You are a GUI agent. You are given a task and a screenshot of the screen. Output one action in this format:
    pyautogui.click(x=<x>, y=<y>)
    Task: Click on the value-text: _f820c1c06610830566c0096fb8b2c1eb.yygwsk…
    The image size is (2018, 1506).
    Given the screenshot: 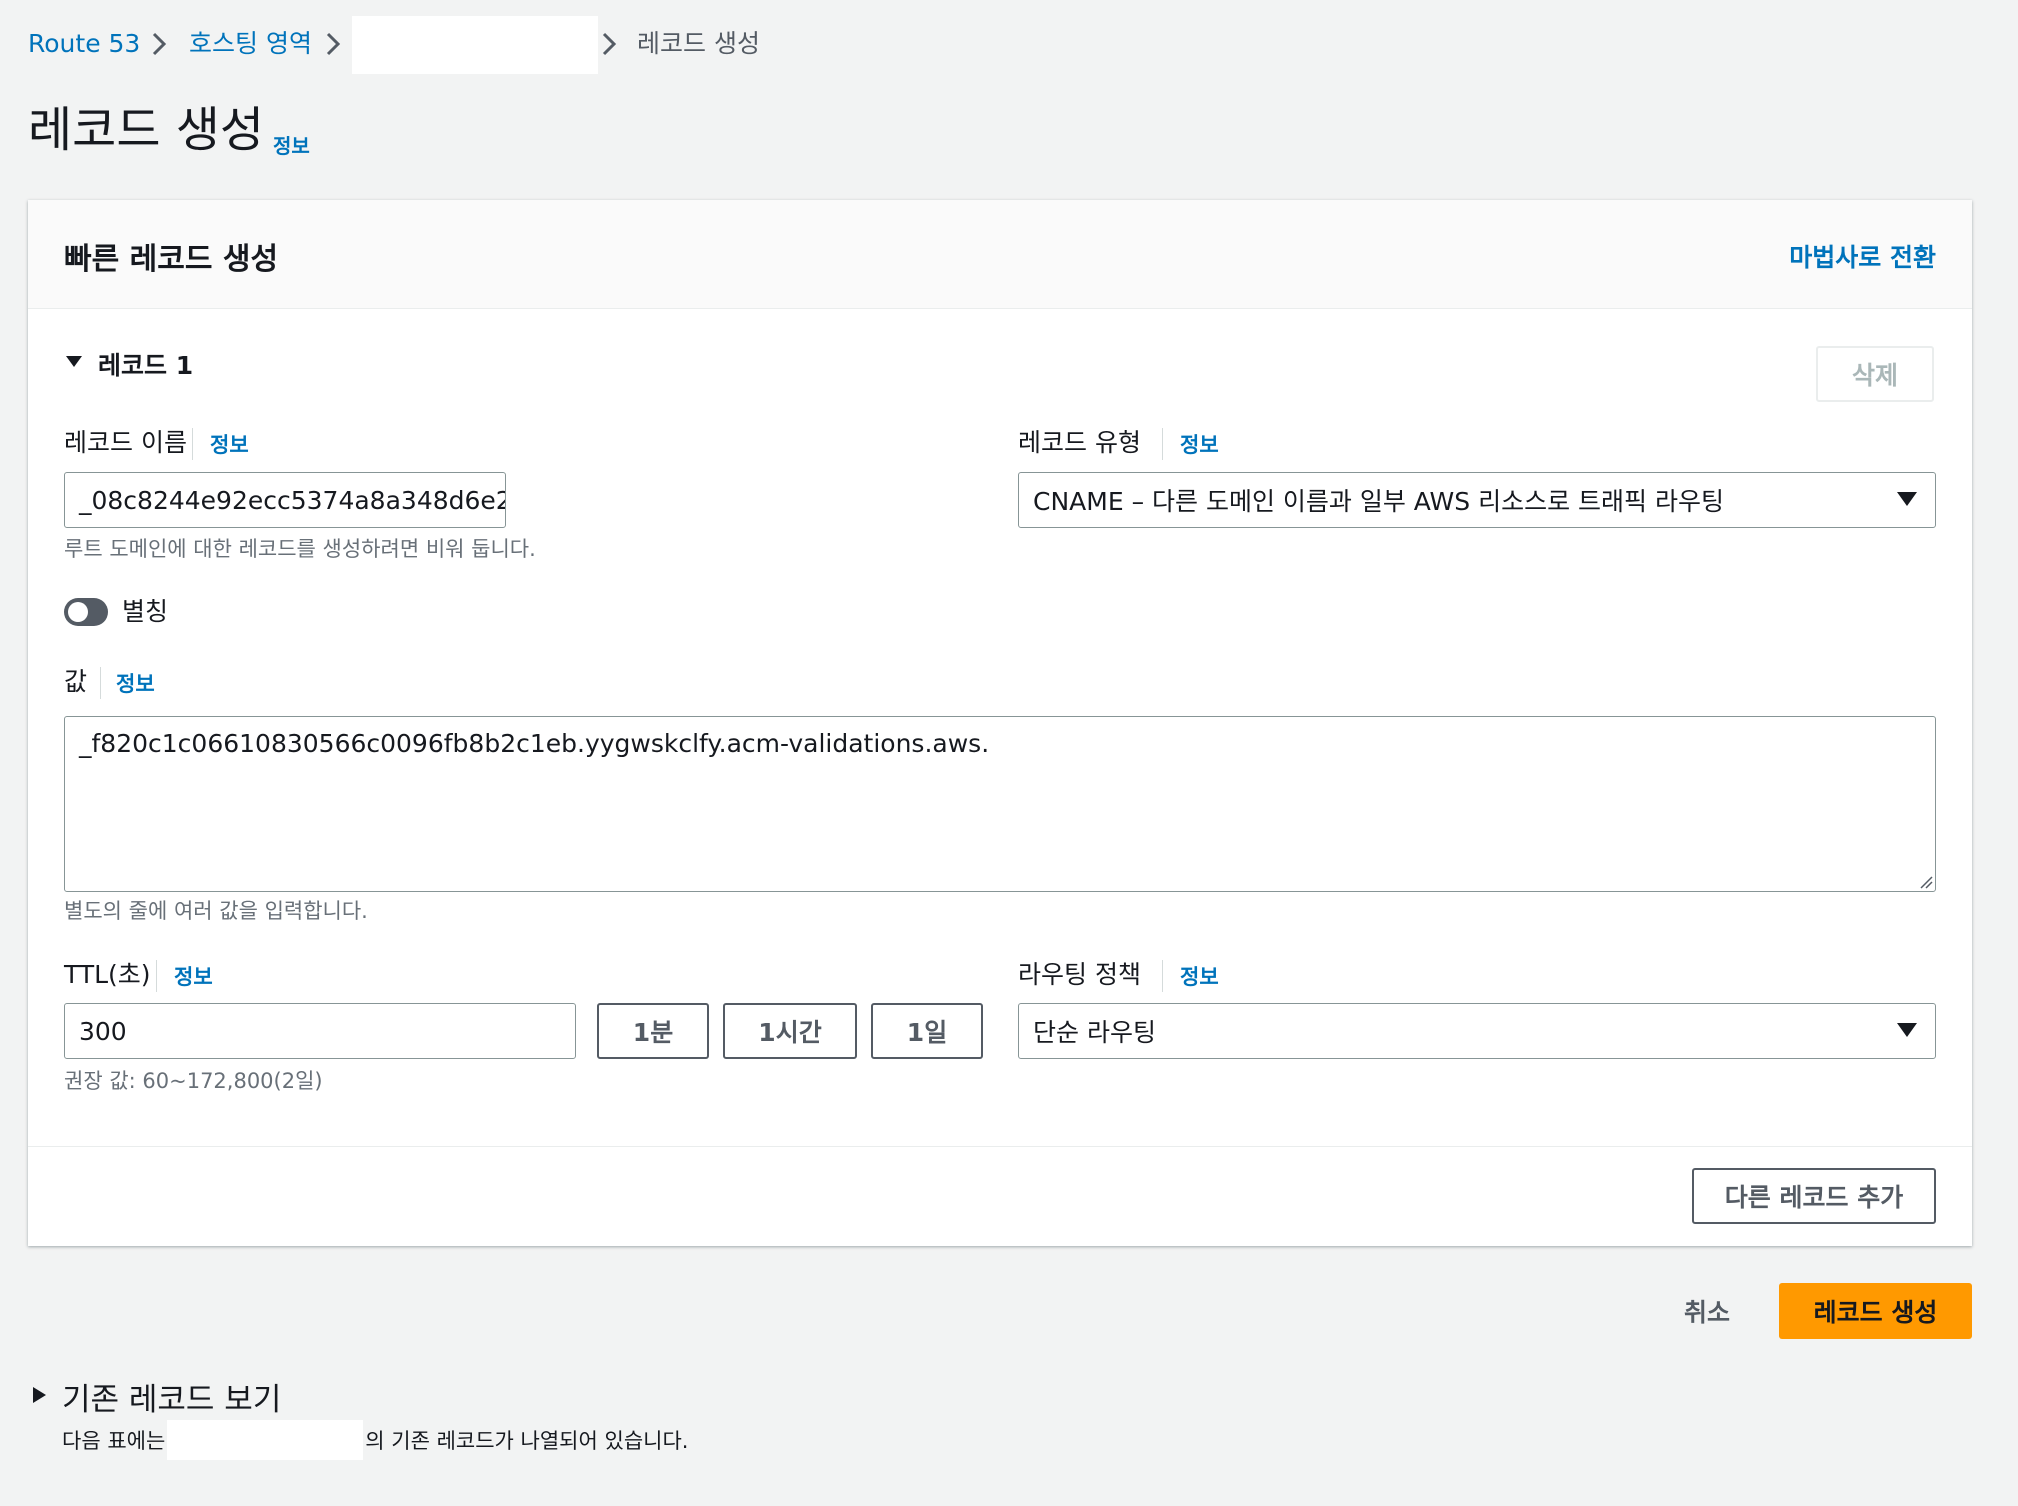 What is the action you would take?
    pyautogui.click(x=534, y=743)
    